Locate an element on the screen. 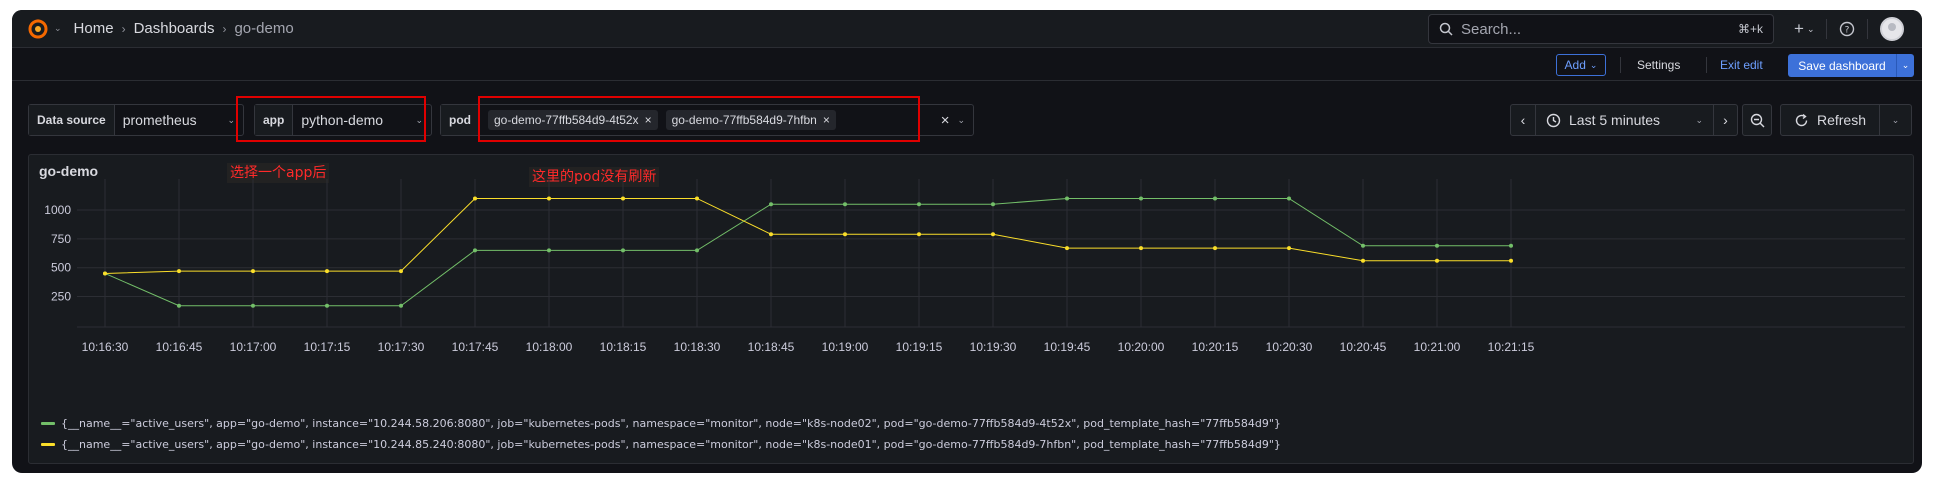  help-icon: ? is located at coordinates (1847, 29).